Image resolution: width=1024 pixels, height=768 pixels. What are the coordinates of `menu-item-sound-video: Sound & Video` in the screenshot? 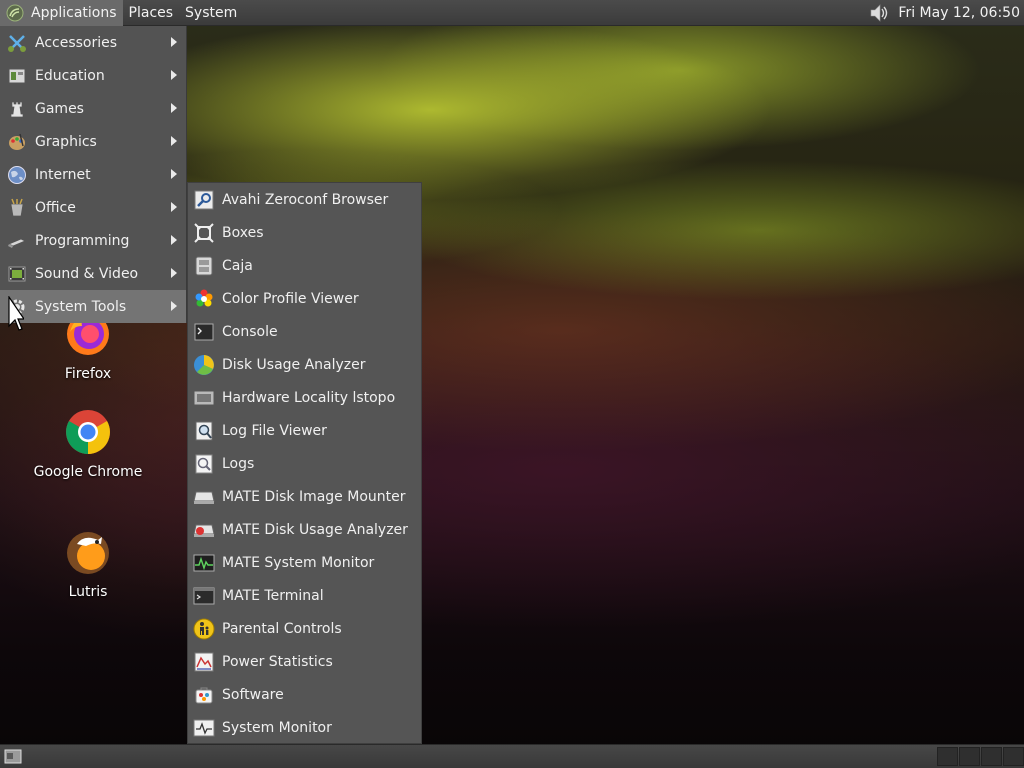 It's located at (93, 273).